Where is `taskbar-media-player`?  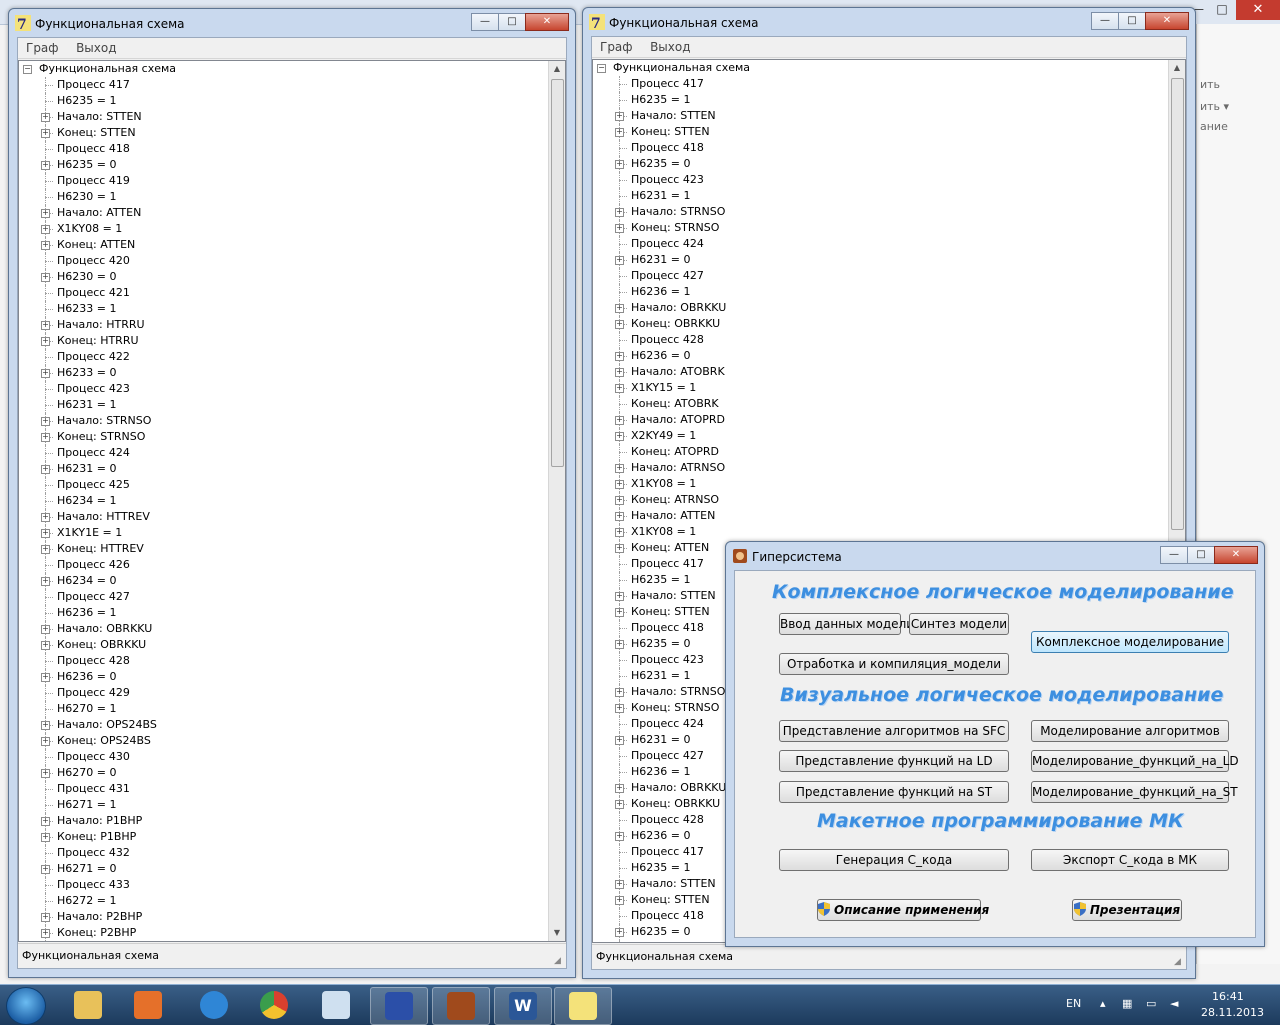
taskbar-media-player is located at coordinates (148, 1005).